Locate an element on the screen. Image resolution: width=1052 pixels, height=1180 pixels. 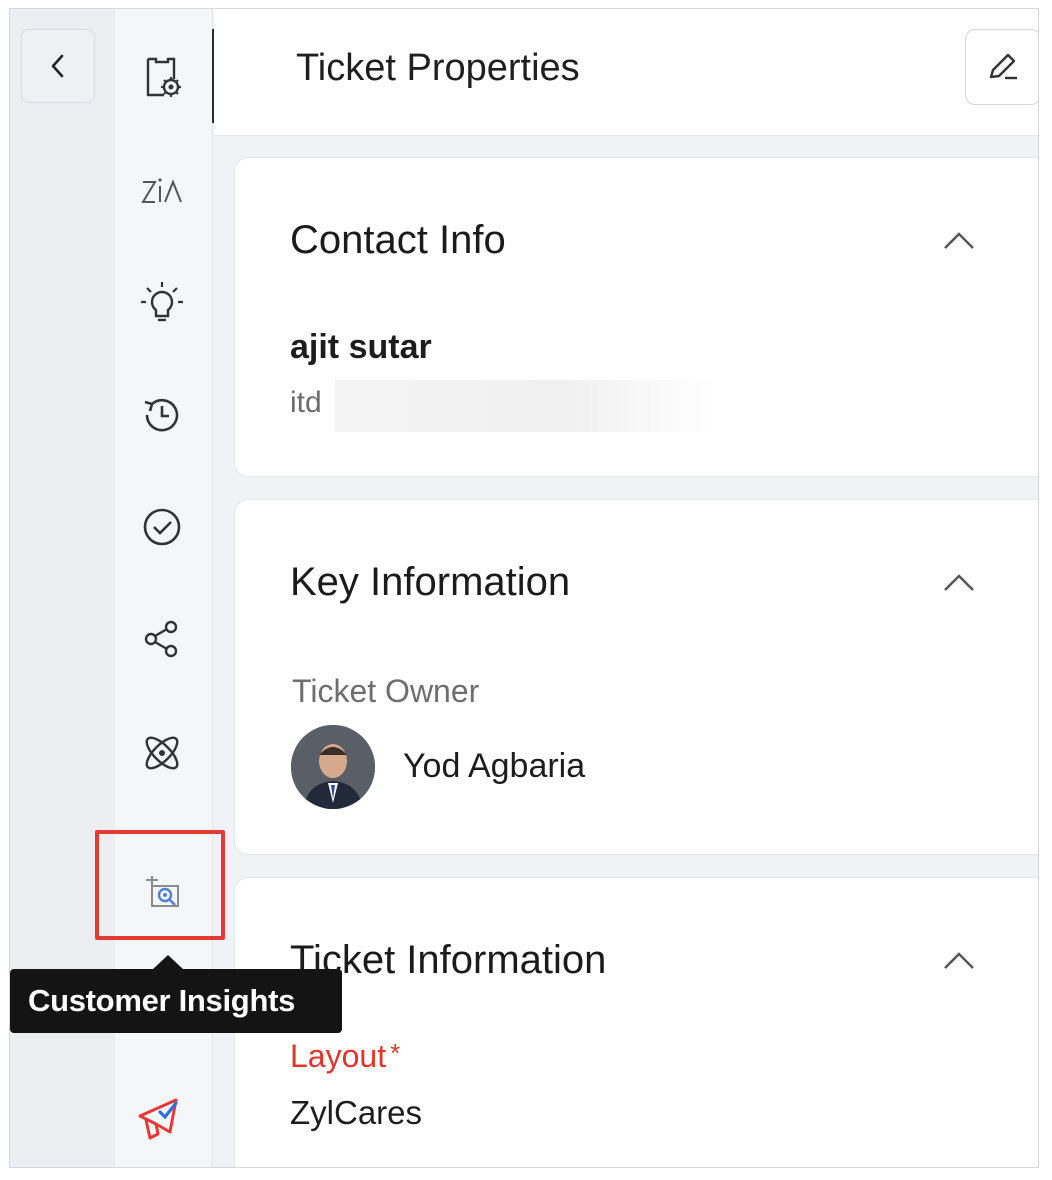
zia-icon is located at coordinates (161, 190).